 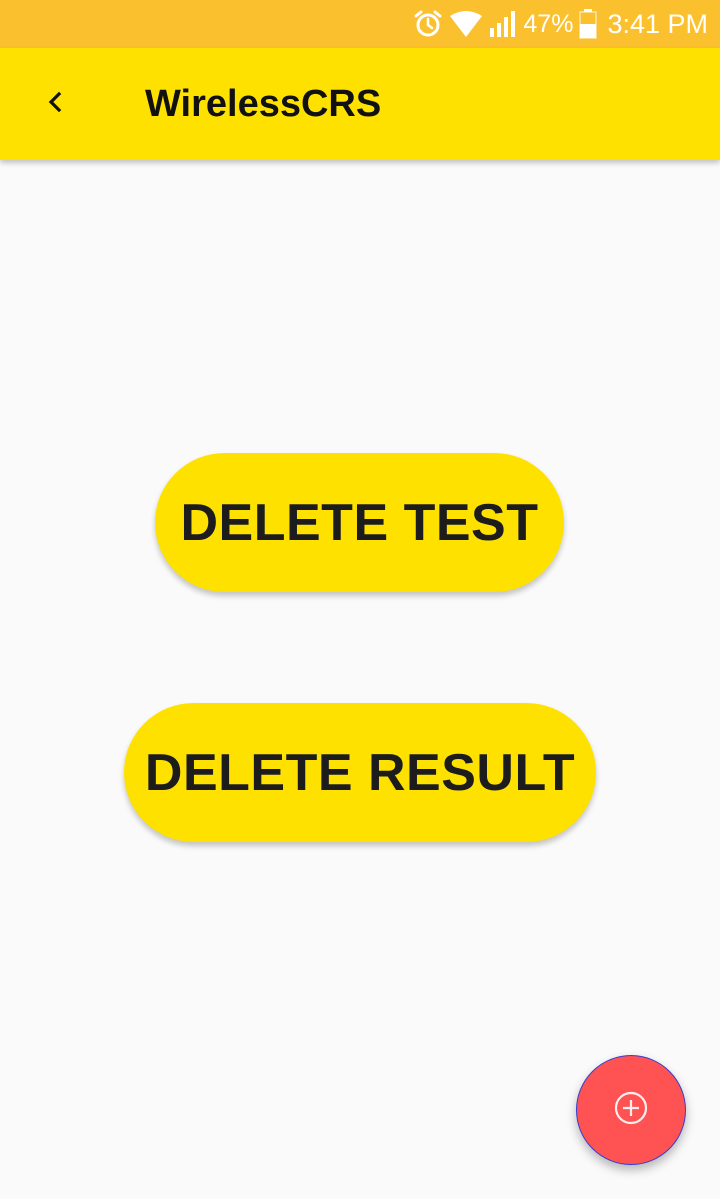 I want to click on back-button, so click(x=56, y=104).